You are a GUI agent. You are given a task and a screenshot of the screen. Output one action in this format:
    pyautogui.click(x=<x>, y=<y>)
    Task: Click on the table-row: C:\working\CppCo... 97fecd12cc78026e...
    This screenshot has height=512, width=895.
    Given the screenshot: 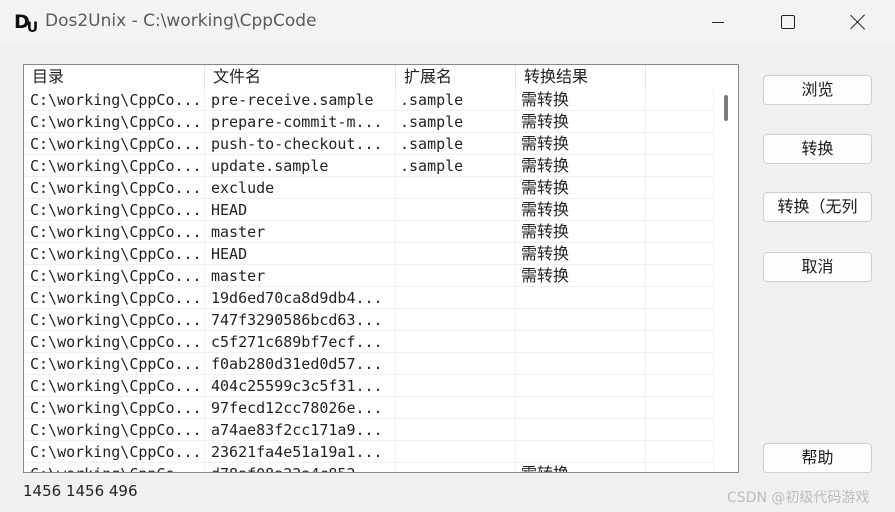 What is the action you would take?
    pyautogui.click(x=369, y=408)
    